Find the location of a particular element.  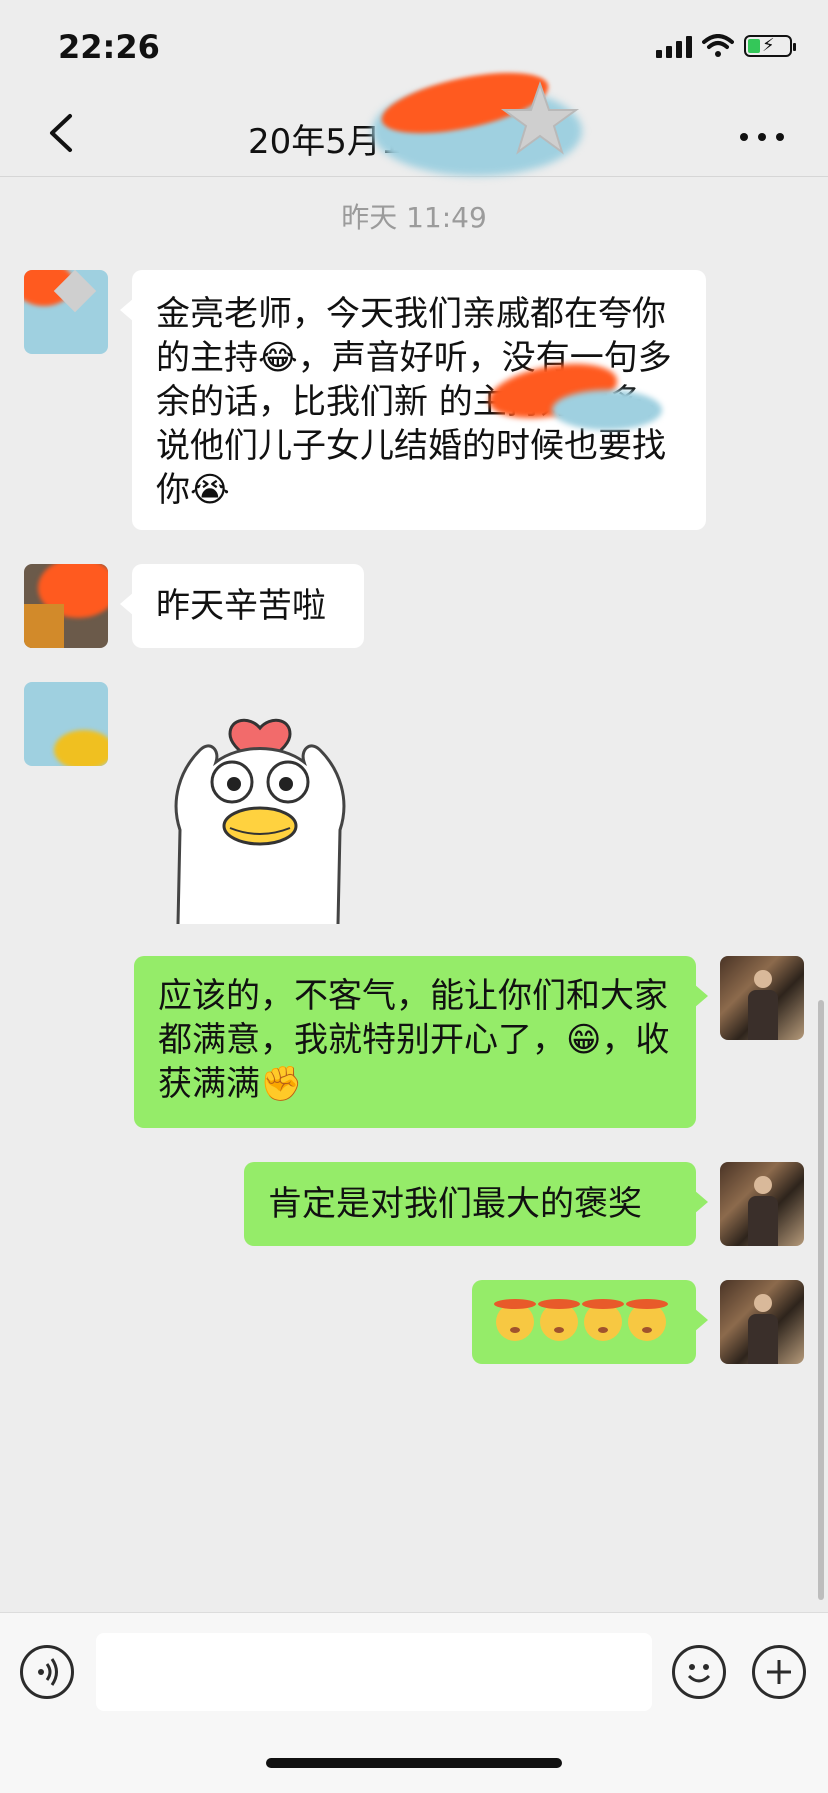

cellular-signal-icon is located at coordinates (674, 46).